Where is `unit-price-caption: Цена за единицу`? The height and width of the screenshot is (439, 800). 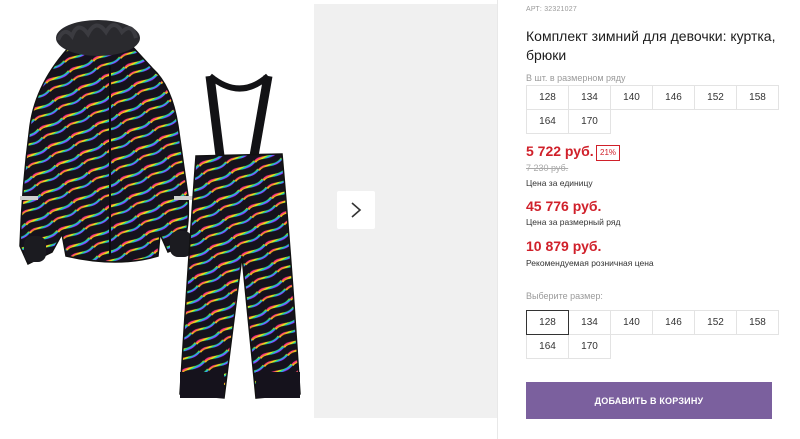 unit-price-caption: Цена за единицу is located at coordinates (559, 183).